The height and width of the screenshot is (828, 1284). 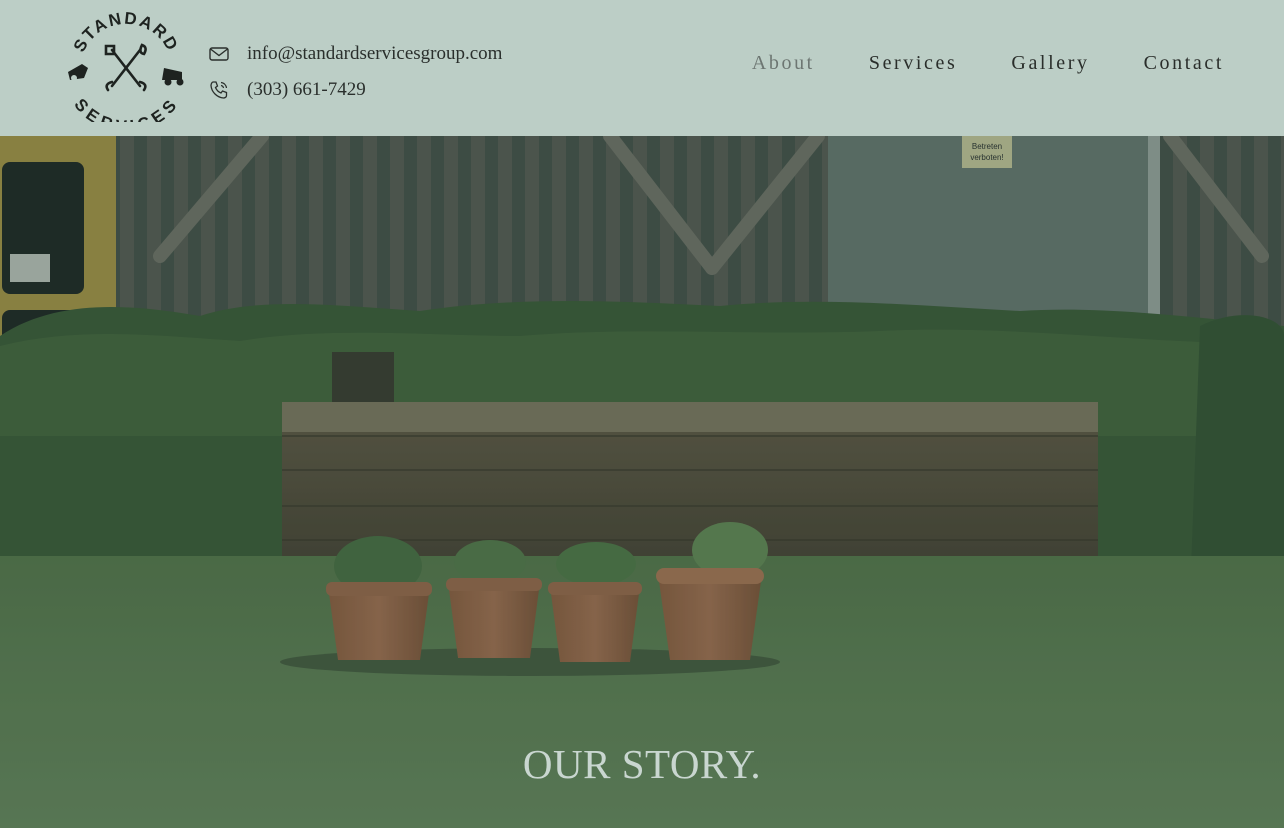 I want to click on svg-text: STANDARD, so click(x=126, y=33).